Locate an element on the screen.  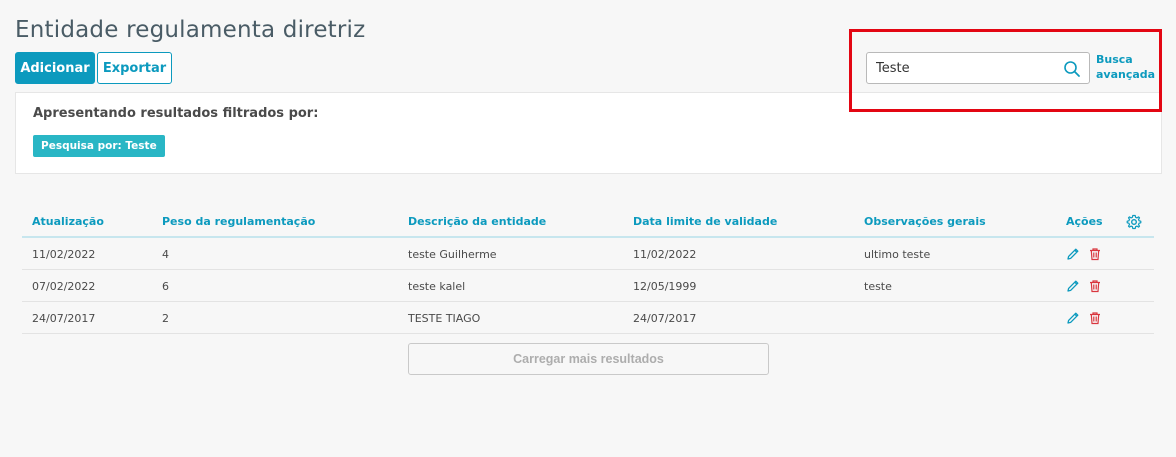
cell-data-limite: 24/07/2017 is located at coordinates (665, 318).